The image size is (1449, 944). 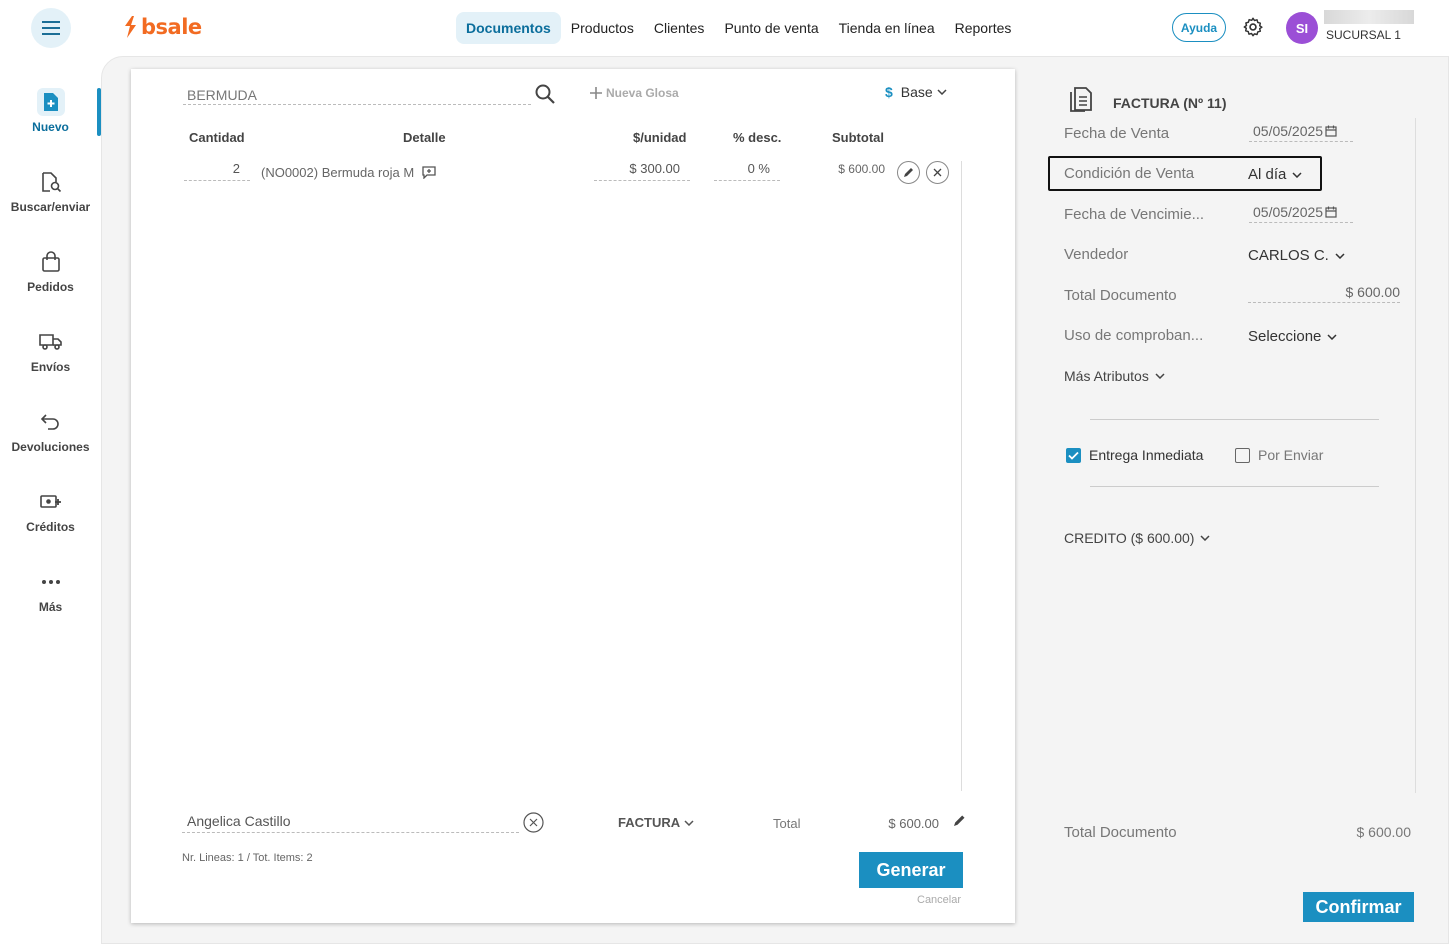 I want to click on client-input: Angelica Castillo, so click(x=350, y=823).